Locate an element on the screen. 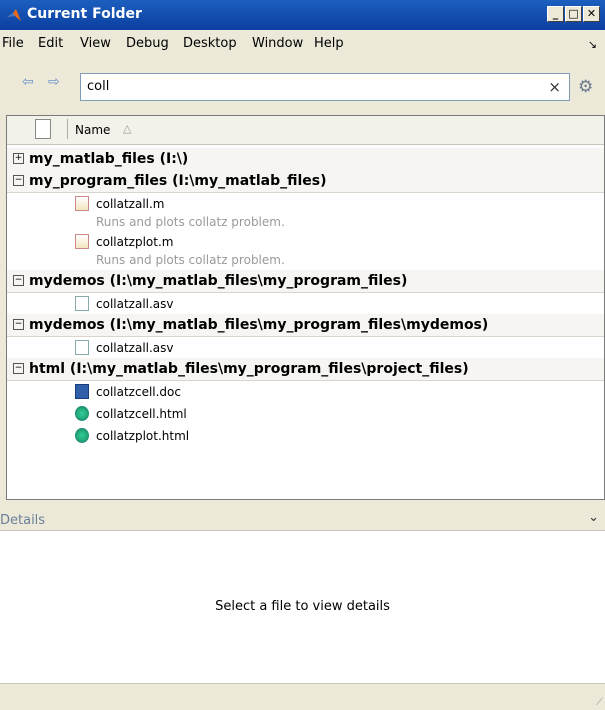  menu-file: File is located at coordinates (13, 43).